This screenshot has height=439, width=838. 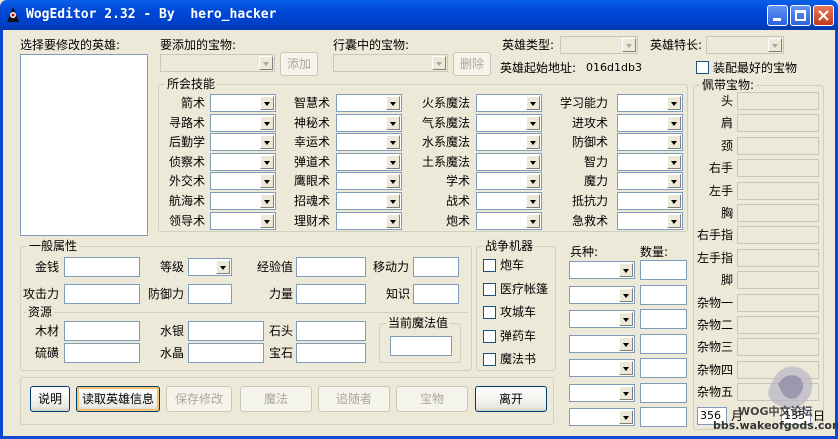 I want to click on delete-artifact-button: 删除, so click(x=472, y=64).